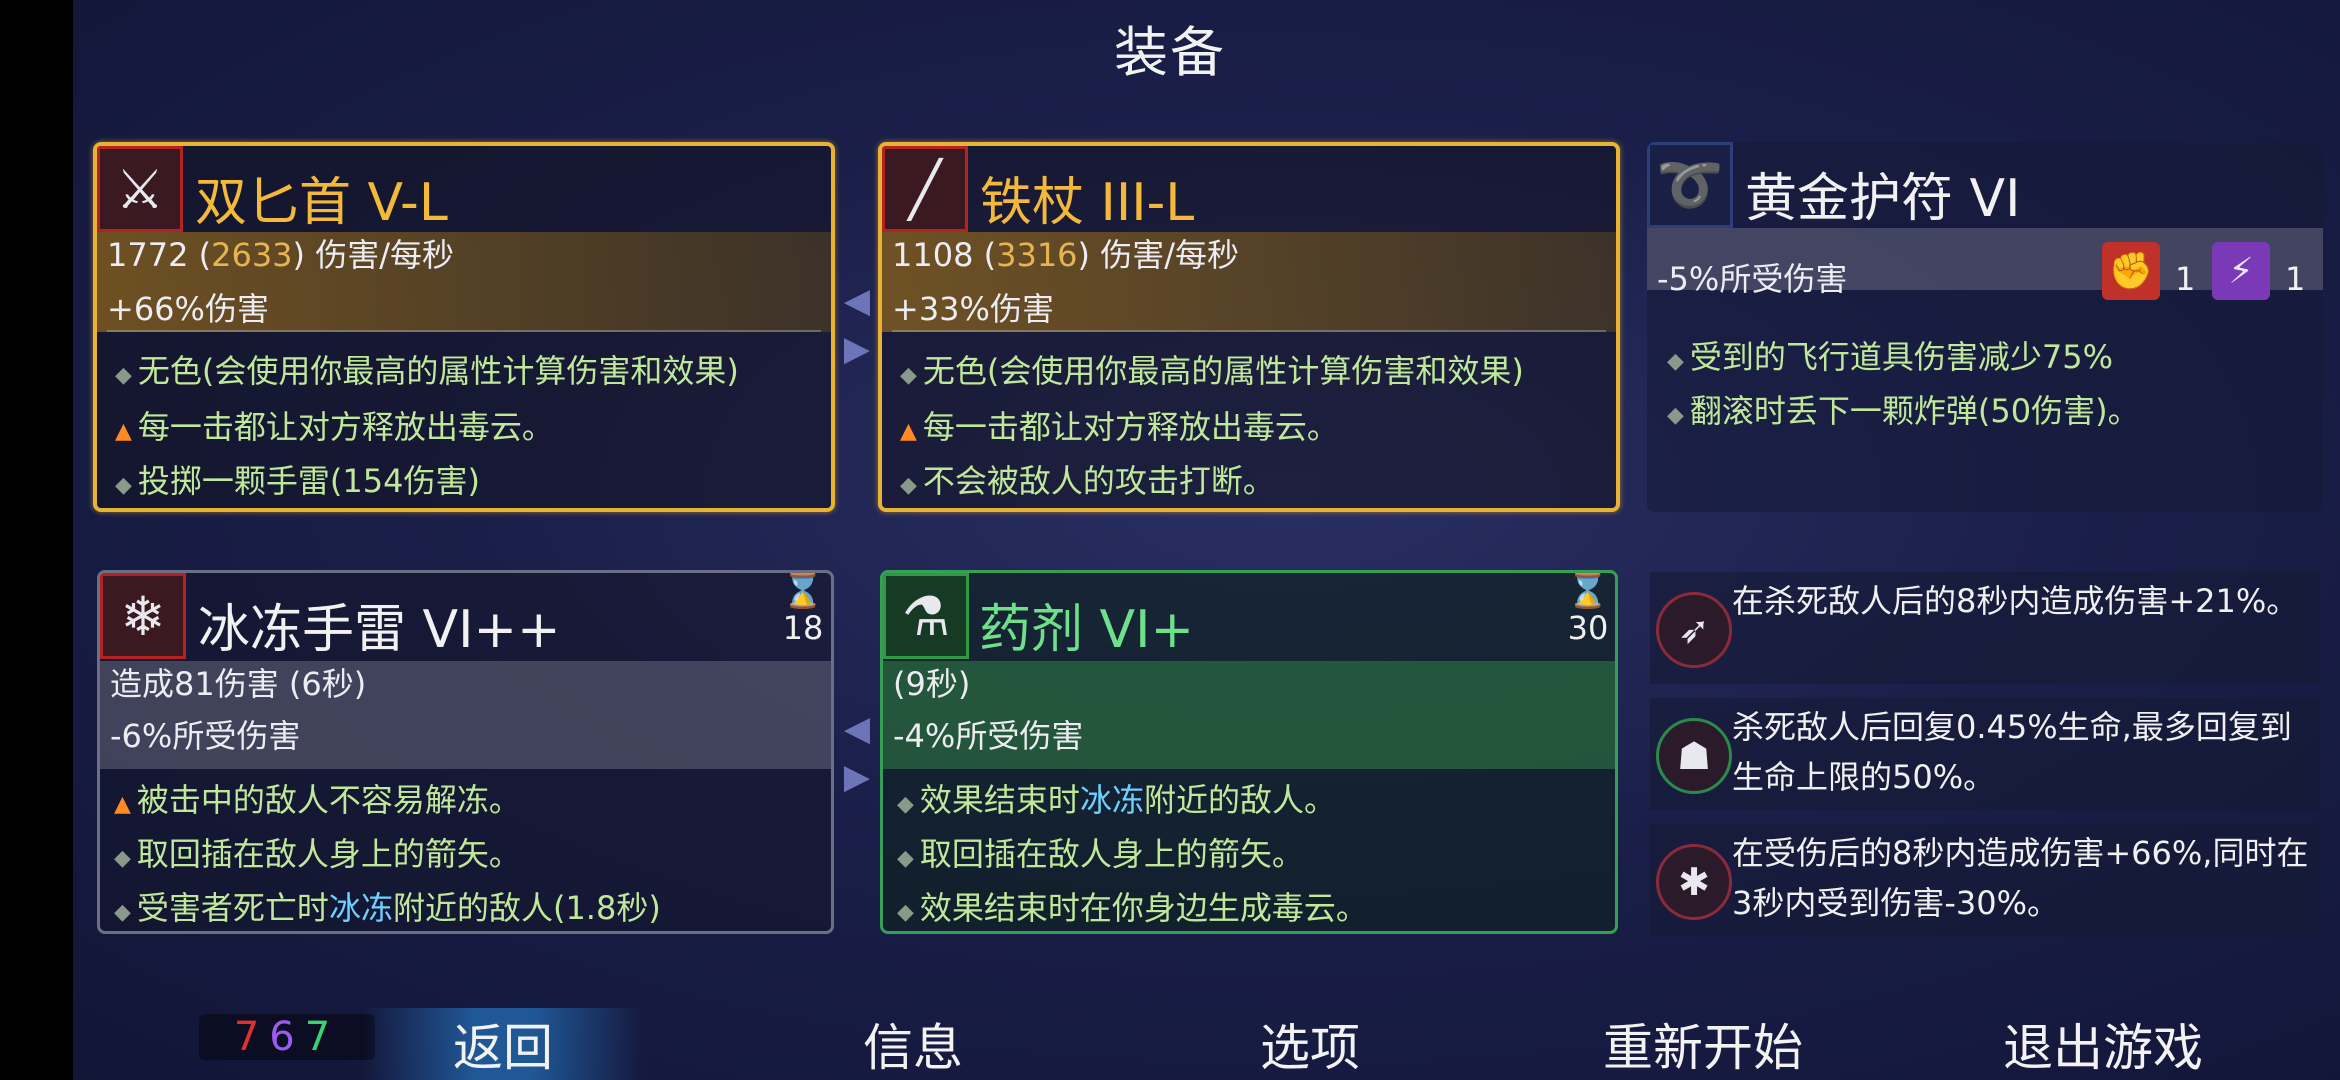 Image resolution: width=2340 pixels, height=1080 pixels. What do you see at coordinates (1694, 882) in the screenshot?
I see `spider-mutation-icon: ✱` at bounding box center [1694, 882].